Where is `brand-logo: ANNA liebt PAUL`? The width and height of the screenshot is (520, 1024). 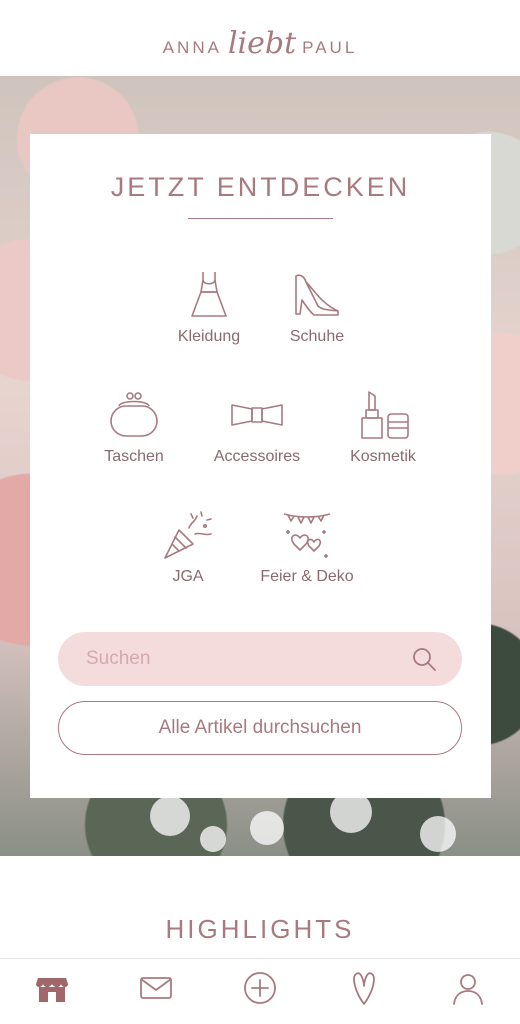 brand-logo: ANNA liebt PAUL is located at coordinates (260, 44).